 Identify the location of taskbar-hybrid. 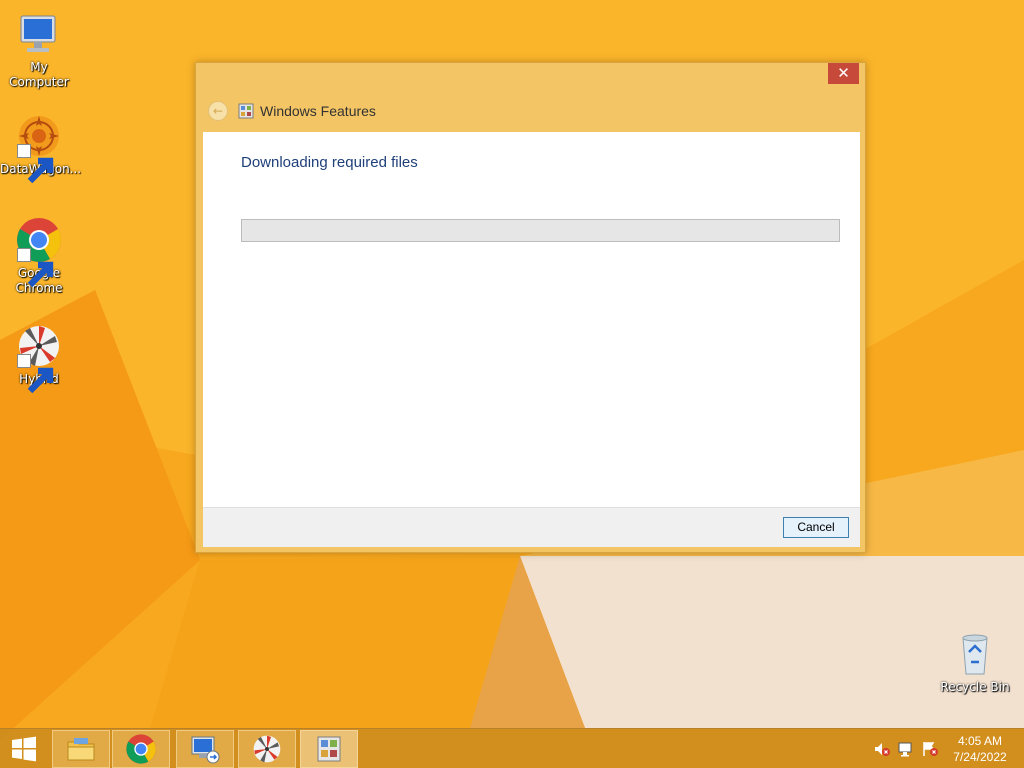
(267, 749).